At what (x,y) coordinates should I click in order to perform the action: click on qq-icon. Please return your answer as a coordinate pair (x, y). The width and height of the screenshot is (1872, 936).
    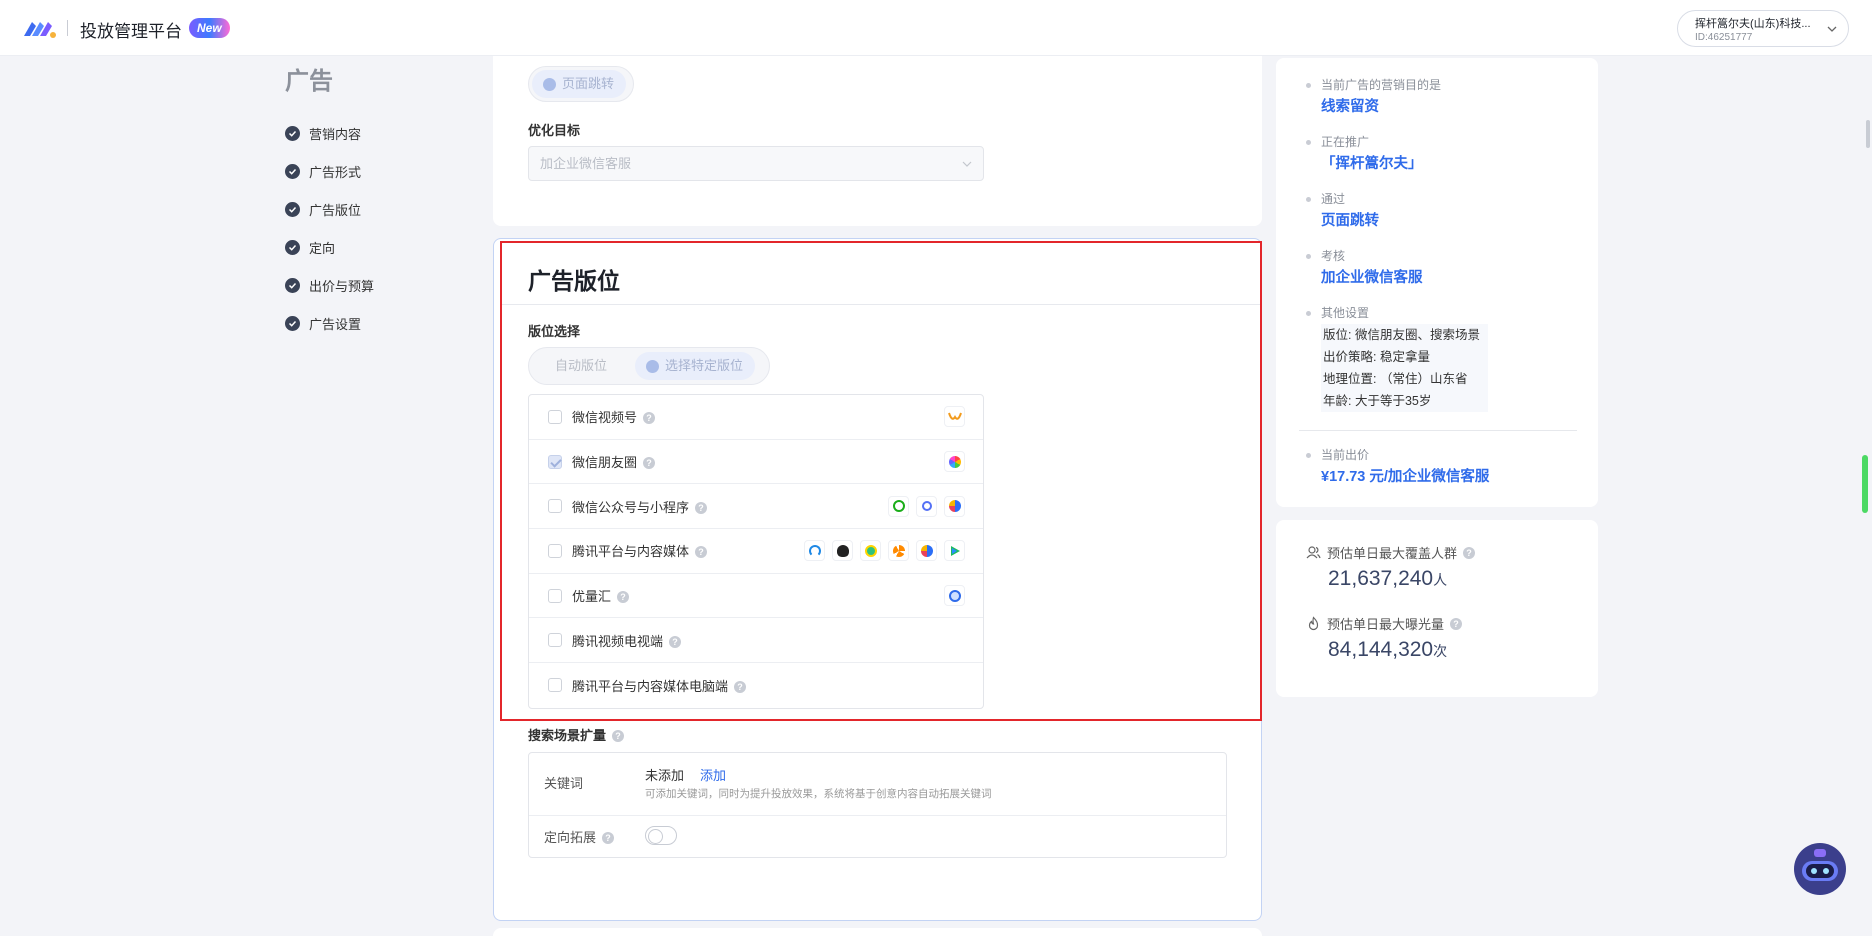
    Looking at the image, I should click on (842, 551).